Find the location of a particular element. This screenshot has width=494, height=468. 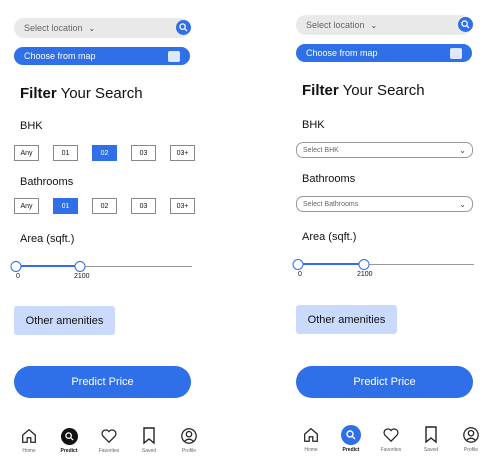

bhk-dropdown-placeholder: Select BHK is located at coordinates (321, 150).